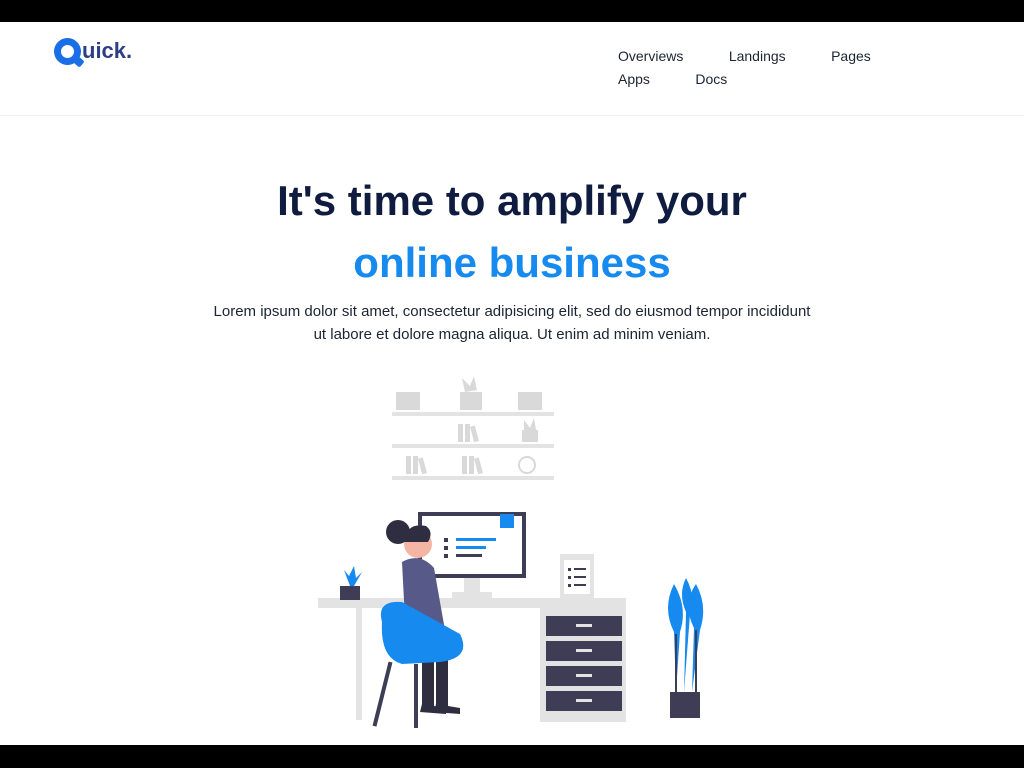  I want to click on shelves-graphic, so click(473, 428).